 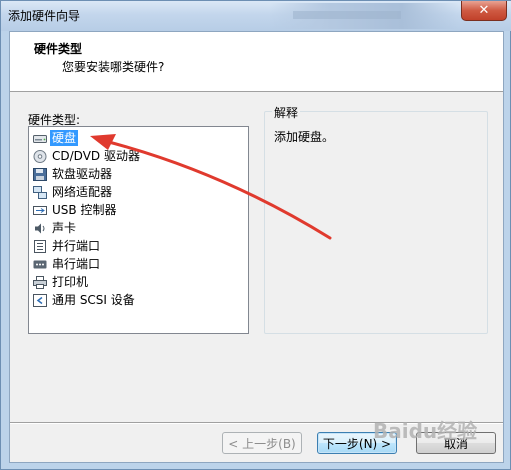 What do you see at coordinates (347, 15) in the screenshot?
I see `background-window-text-blur` at bounding box center [347, 15].